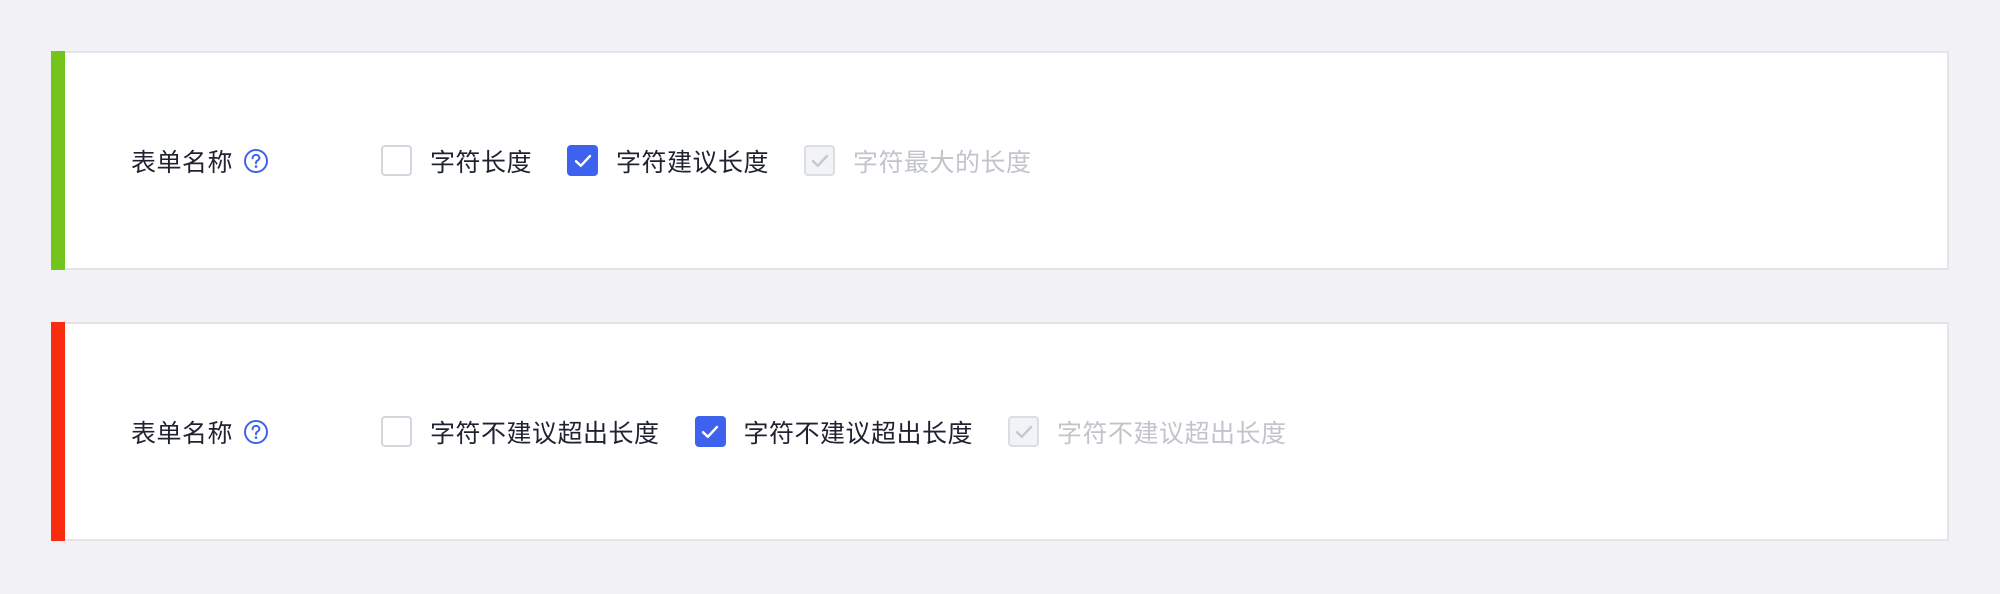 The image size is (2000, 594). What do you see at coordinates (58, 431) in the screenshot?
I see `status-bar-error` at bounding box center [58, 431].